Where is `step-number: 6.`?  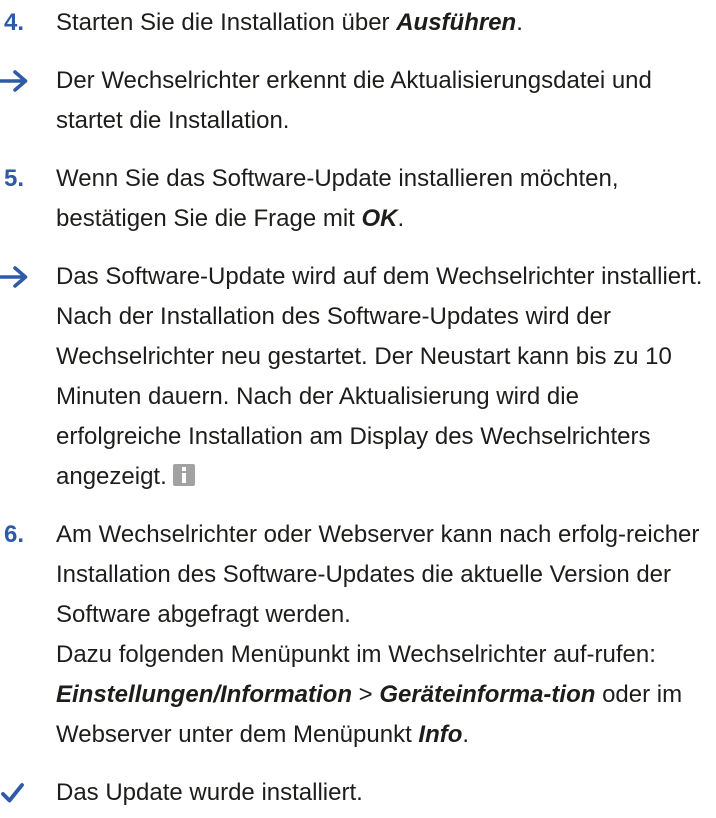 step-number: 6. is located at coordinates (14, 534).